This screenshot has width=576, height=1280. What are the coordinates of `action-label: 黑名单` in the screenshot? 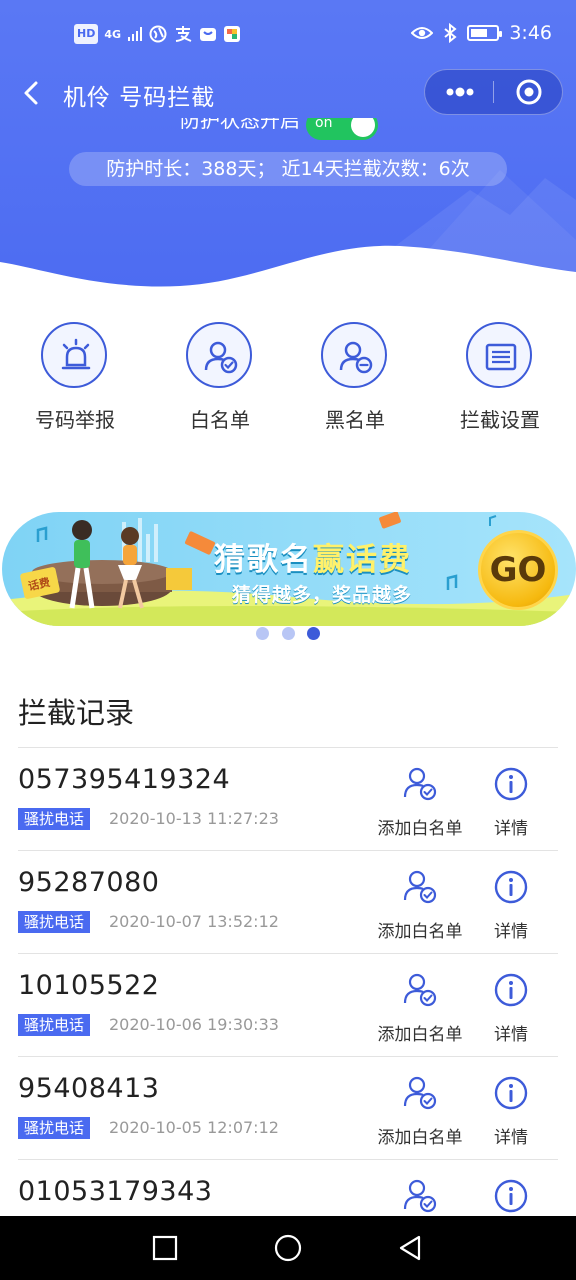 It's located at (355, 420).